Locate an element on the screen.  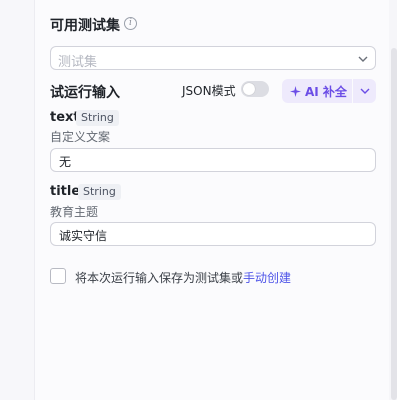
trial-input-title: 试运行输入 is located at coordinates (85, 93).